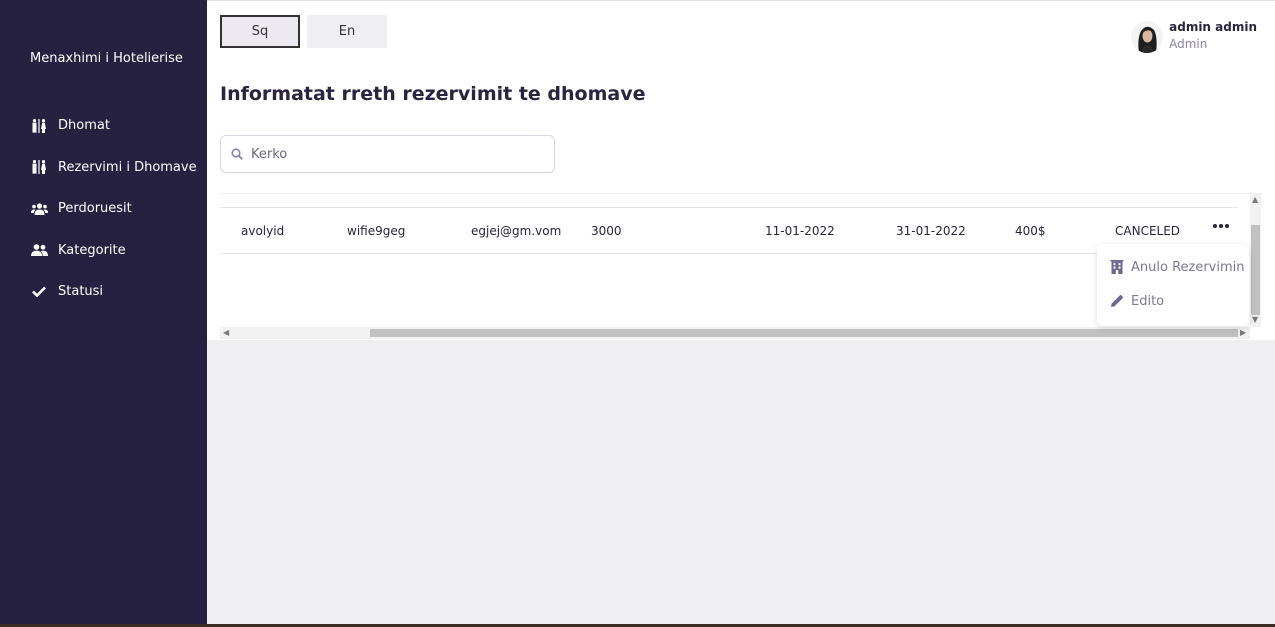 Image resolution: width=1275 pixels, height=627 pixels. What do you see at coordinates (263, 231) in the screenshot?
I see `cell-username: avolyid` at bounding box center [263, 231].